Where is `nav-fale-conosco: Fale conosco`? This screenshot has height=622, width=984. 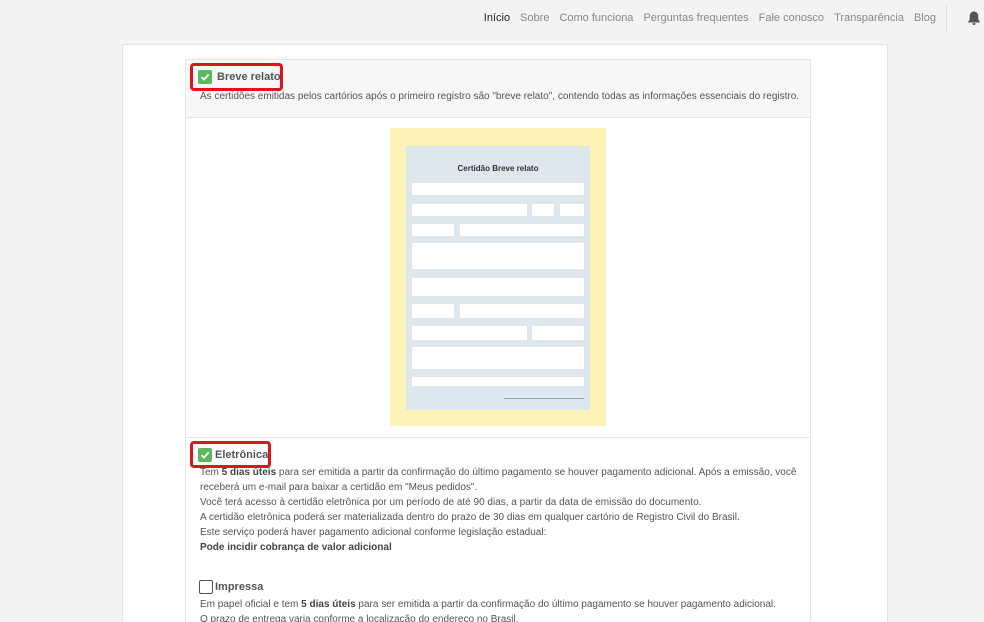
nav-fale-conosco: Fale conosco is located at coordinates (791, 18).